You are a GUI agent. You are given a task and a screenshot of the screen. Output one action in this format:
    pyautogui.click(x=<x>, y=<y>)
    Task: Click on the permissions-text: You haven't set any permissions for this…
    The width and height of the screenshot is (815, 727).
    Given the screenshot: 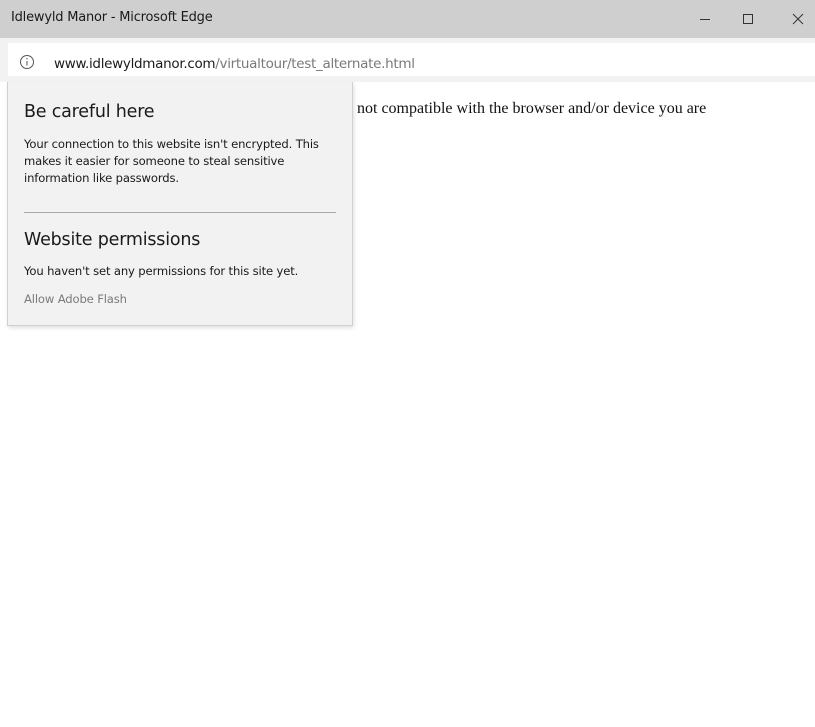 What is the action you would take?
    pyautogui.click(x=161, y=271)
    